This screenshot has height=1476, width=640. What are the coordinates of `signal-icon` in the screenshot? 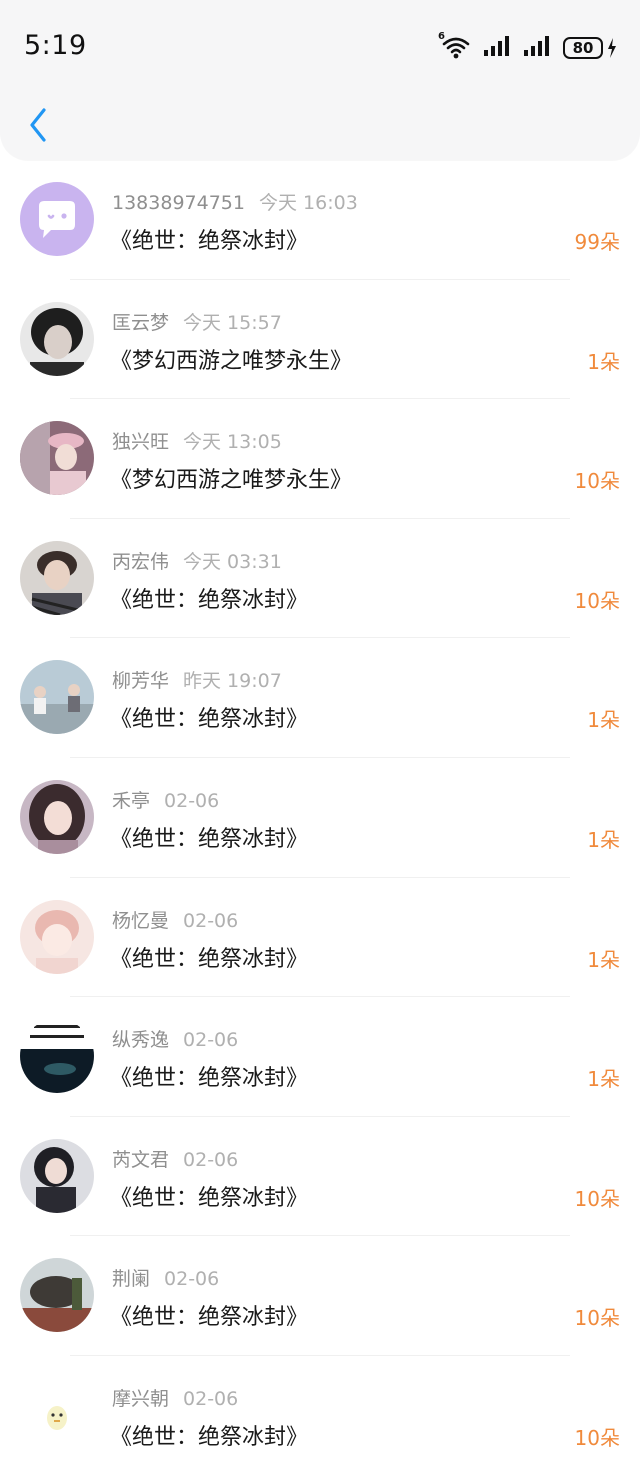 It's located at (497, 48).